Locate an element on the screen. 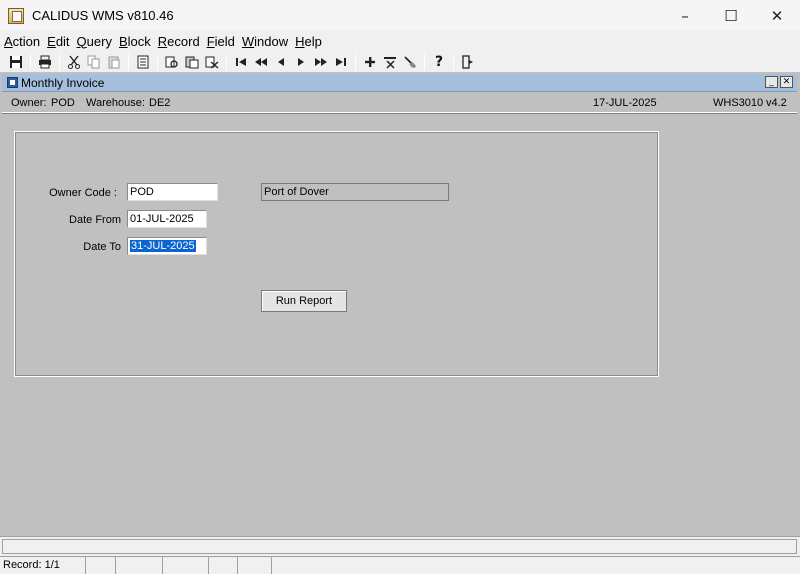 The height and width of the screenshot is (574, 800). message-line is located at coordinates (399, 546).